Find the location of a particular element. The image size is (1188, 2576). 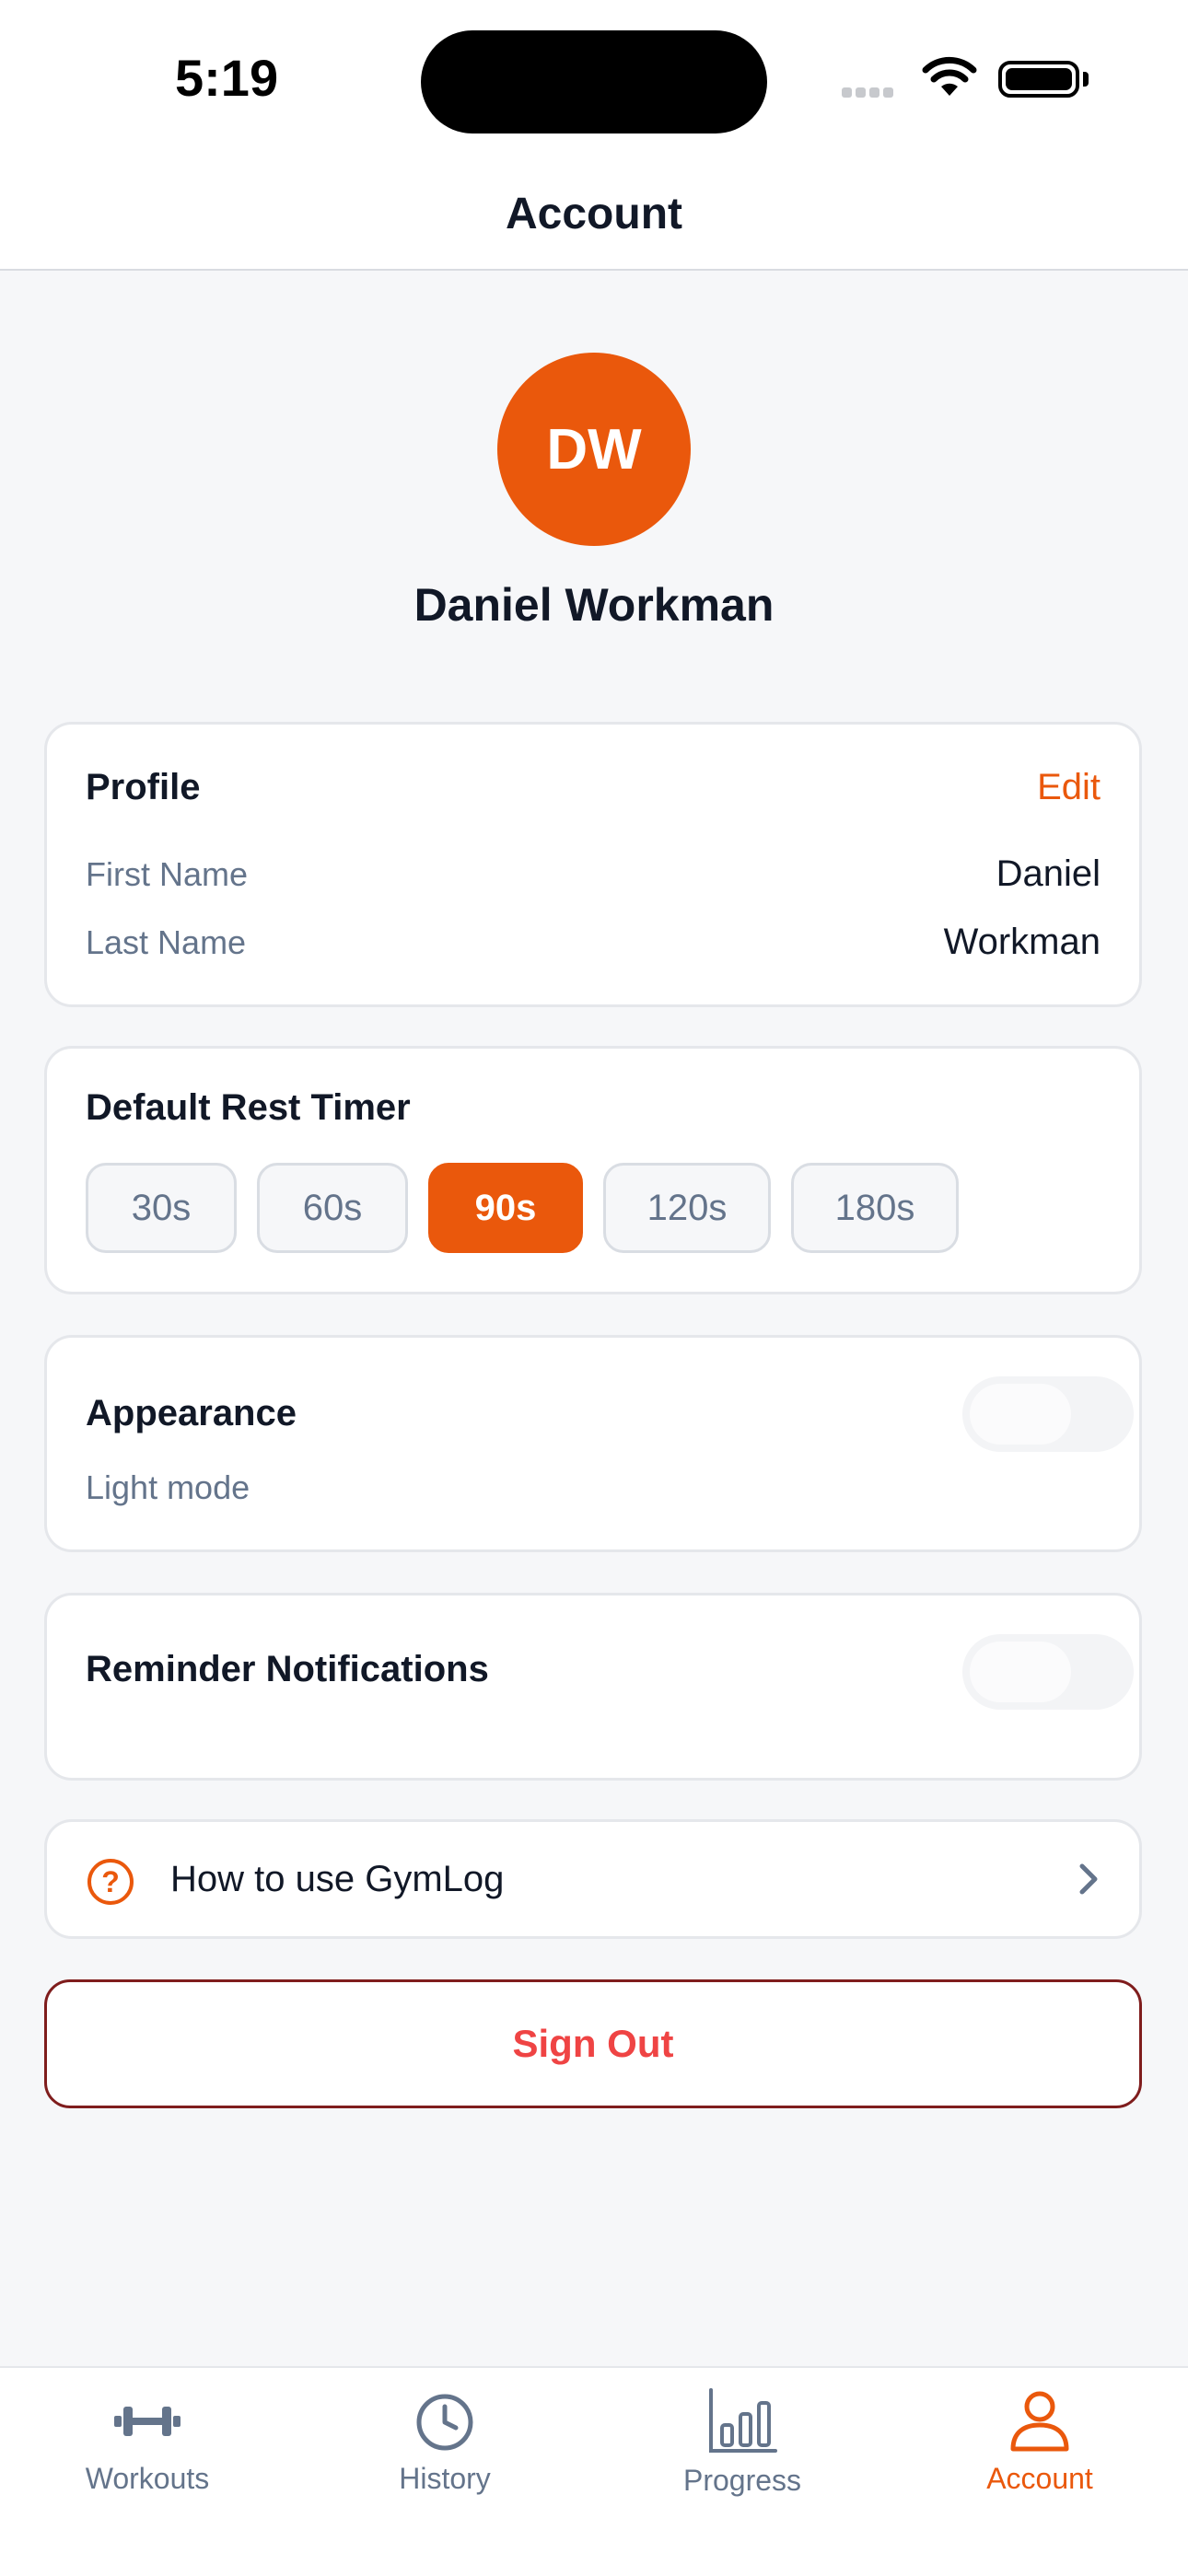

status-bar: 5:19 is located at coordinates (594, 76).